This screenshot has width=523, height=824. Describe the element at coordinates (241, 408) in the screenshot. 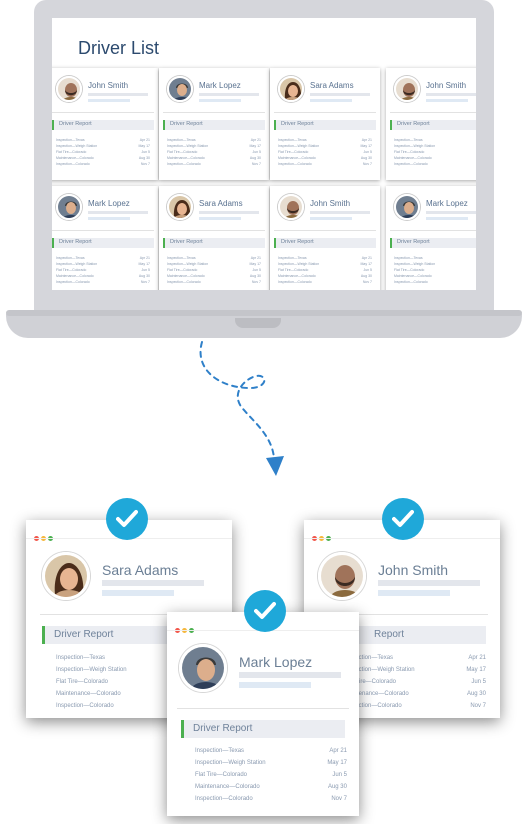

I see `dashed-arrow-icon` at that location.